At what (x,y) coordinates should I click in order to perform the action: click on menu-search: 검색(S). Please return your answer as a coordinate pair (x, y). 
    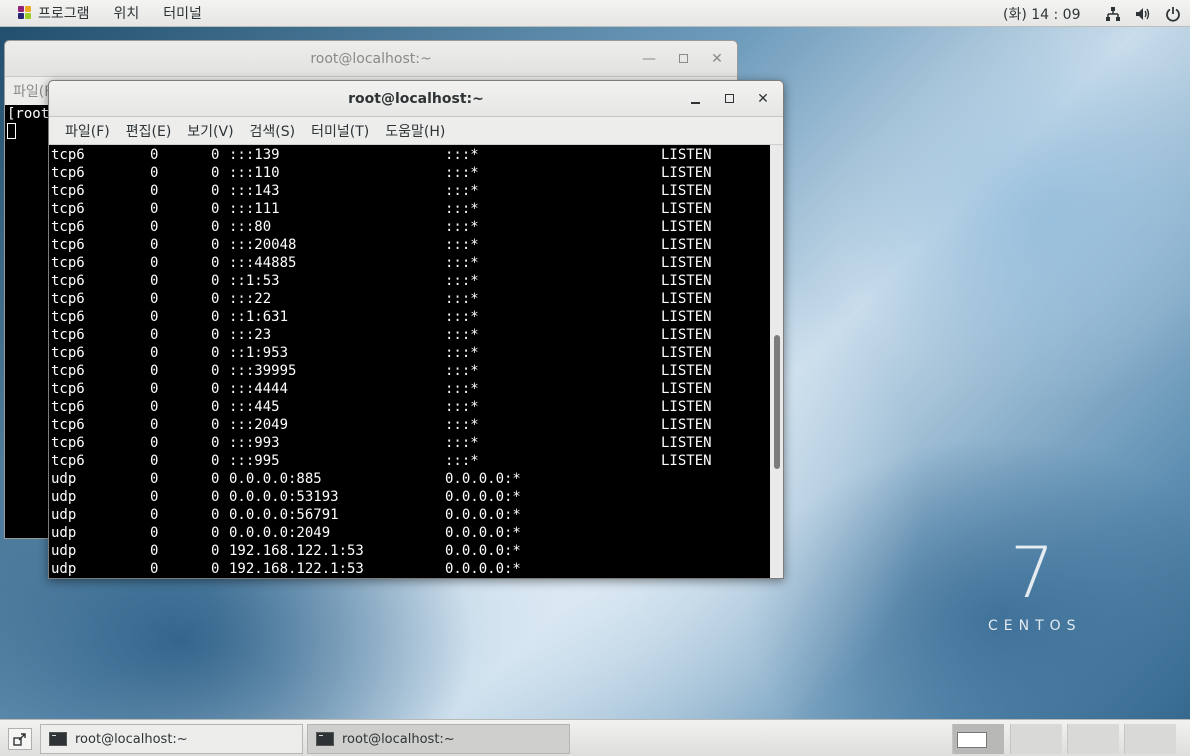
    Looking at the image, I should click on (273, 131).